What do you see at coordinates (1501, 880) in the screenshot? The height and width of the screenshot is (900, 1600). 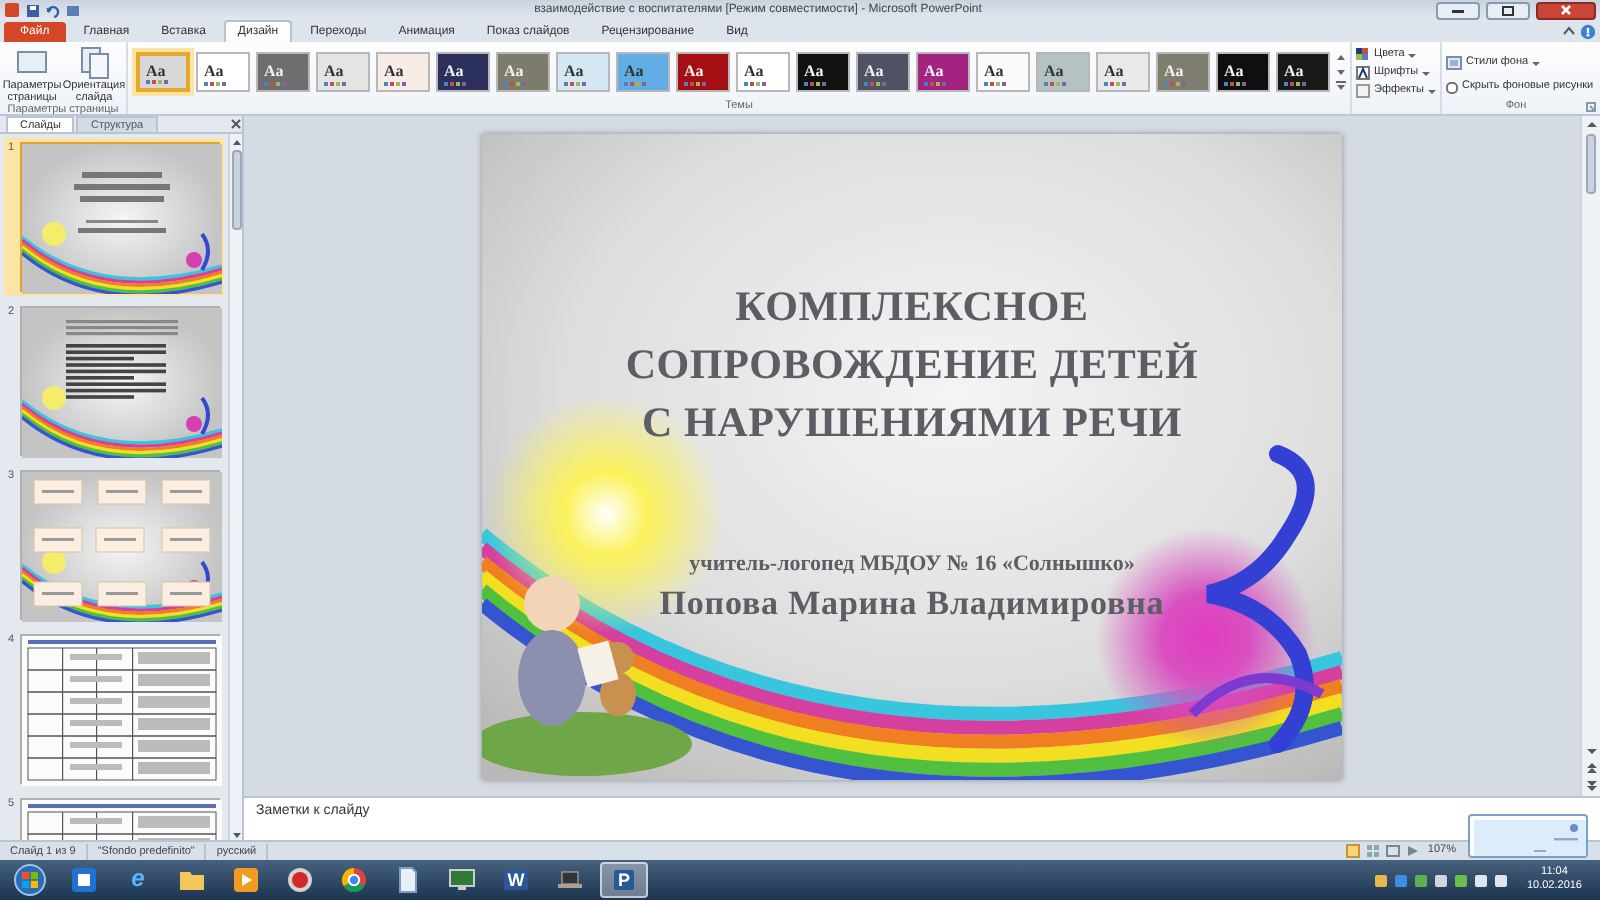 I see `volume-icon` at bounding box center [1501, 880].